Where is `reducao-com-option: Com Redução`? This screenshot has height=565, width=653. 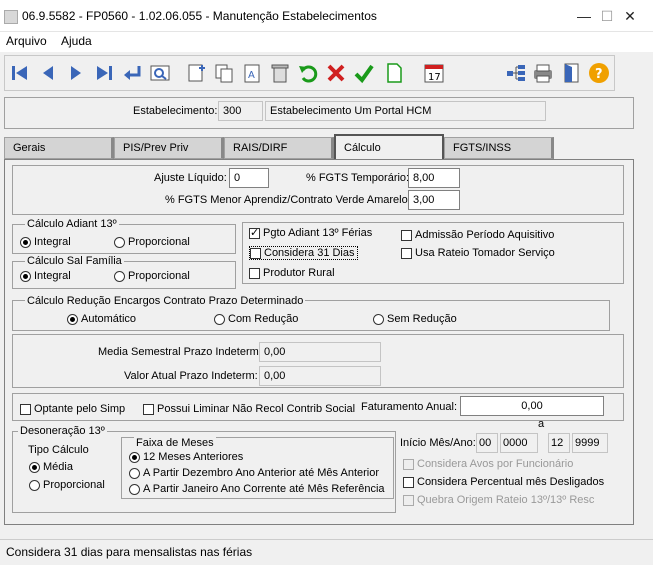 reducao-com-option: Com Redução is located at coordinates (256, 319).